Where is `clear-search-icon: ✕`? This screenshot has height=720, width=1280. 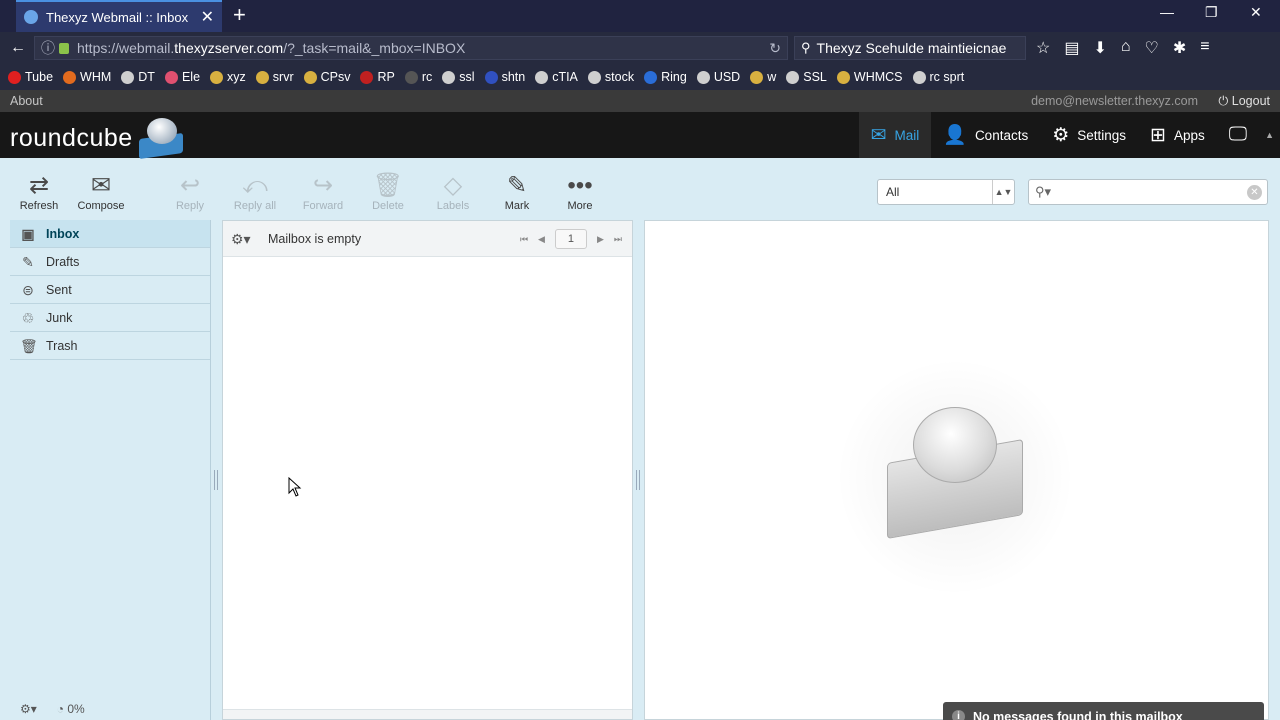 clear-search-icon: ✕ is located at coordinates (1254, 192).